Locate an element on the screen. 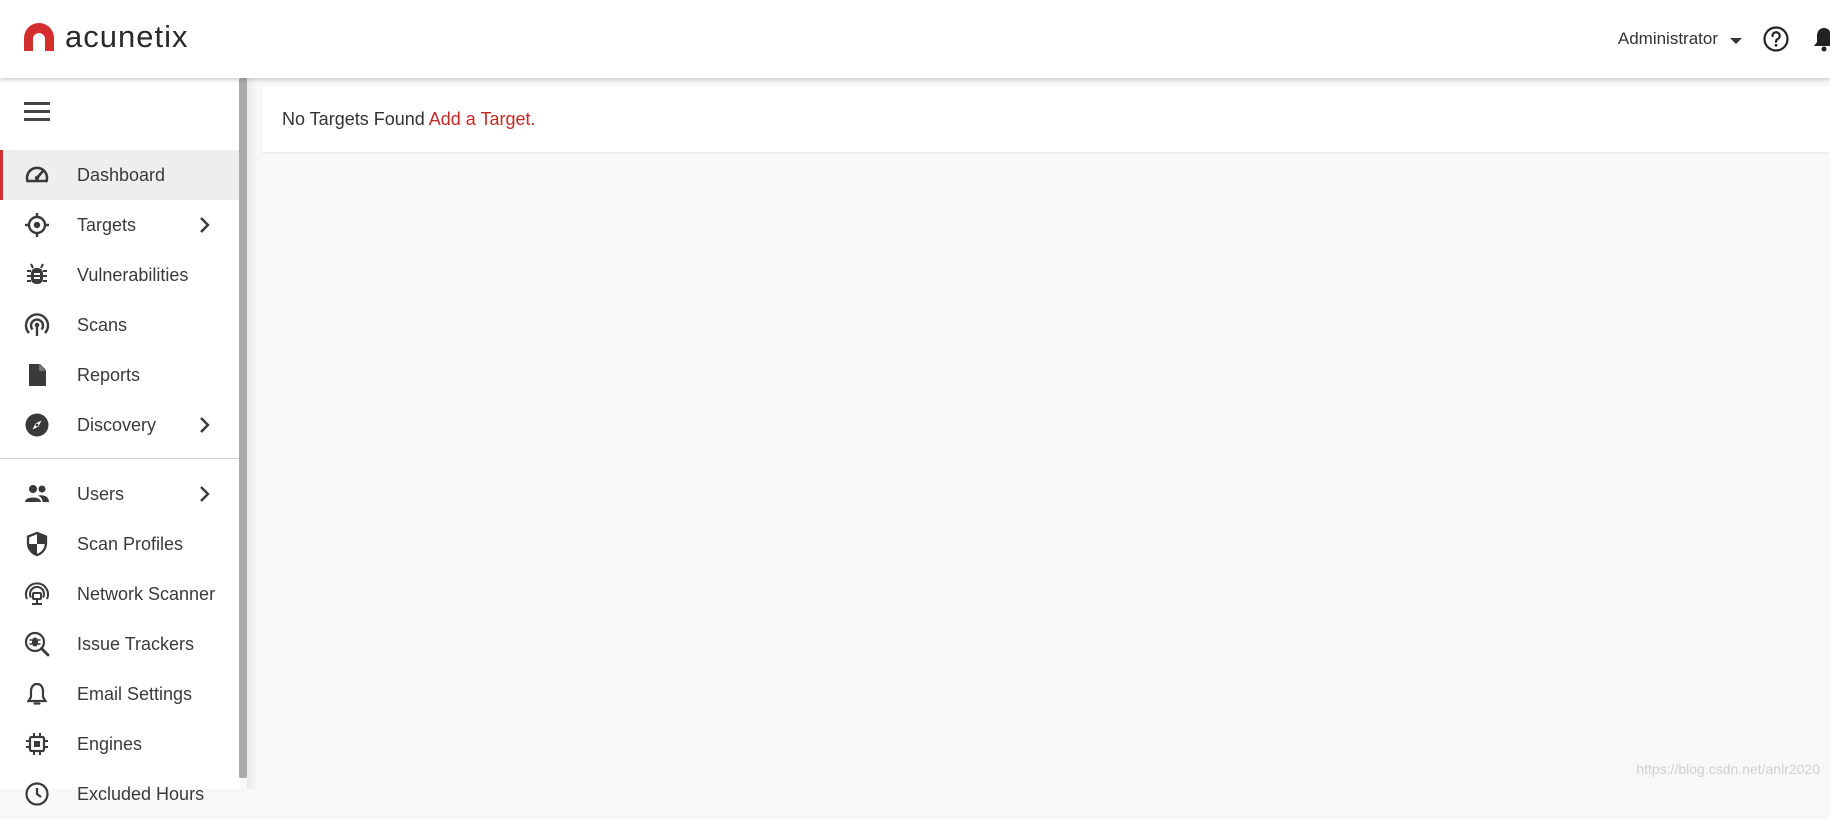 The image size is (1830, 819). sidebar-shadow is located at coordinates (252, 433).